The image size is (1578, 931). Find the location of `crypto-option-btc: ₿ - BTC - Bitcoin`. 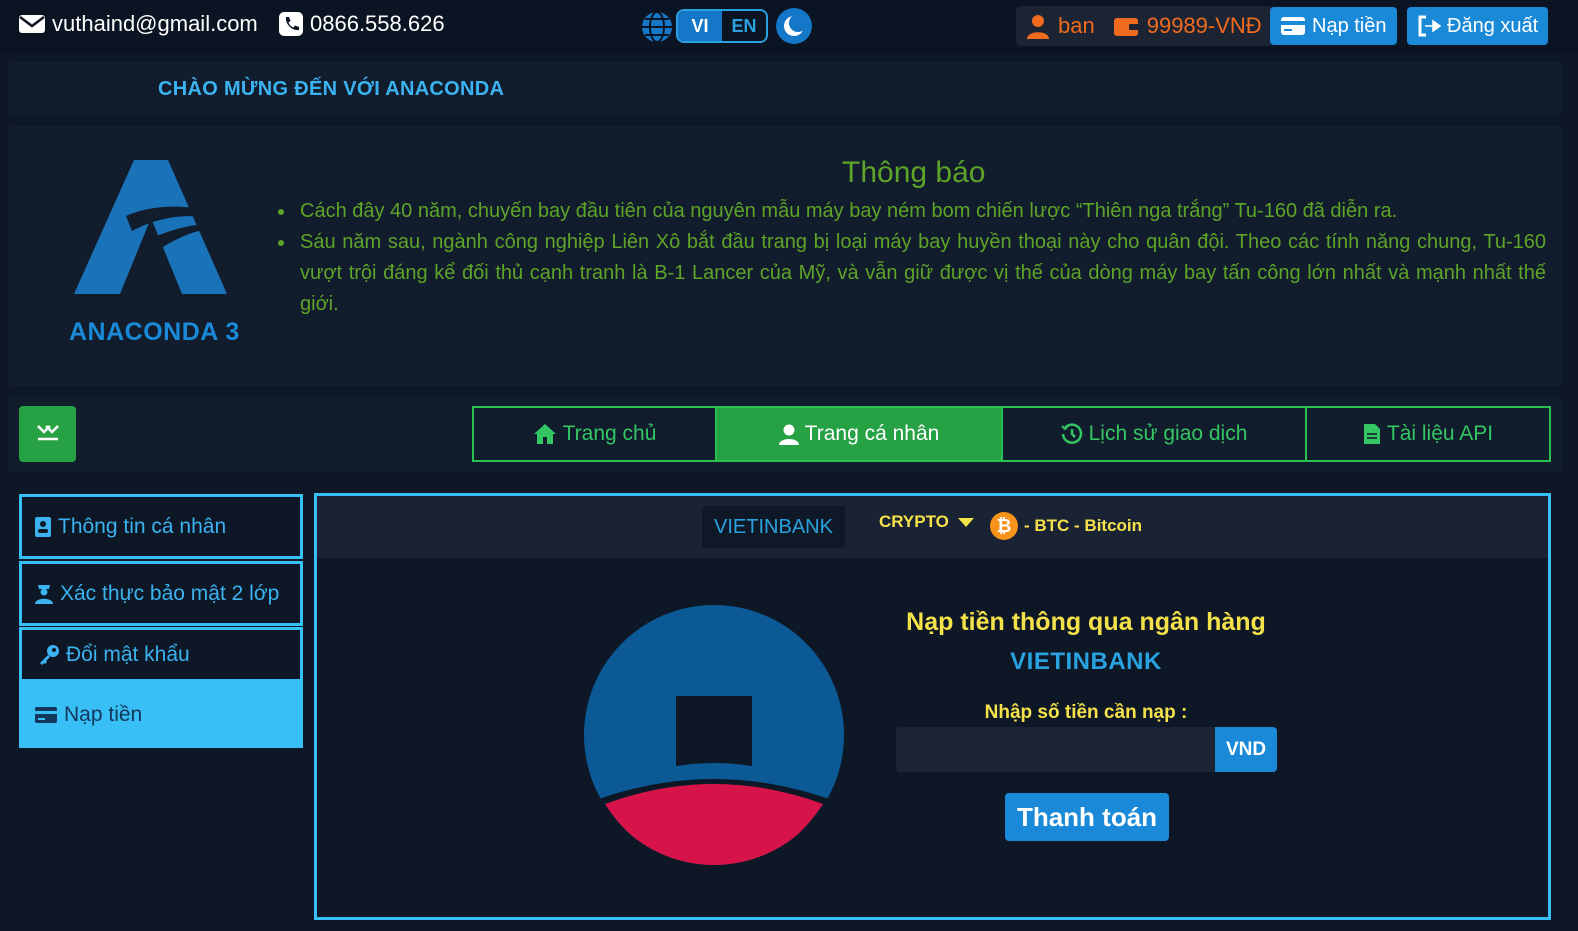

crypto-option-btc: ₿ - BTC - Bitcoin is located at coordinates (1066, 526).